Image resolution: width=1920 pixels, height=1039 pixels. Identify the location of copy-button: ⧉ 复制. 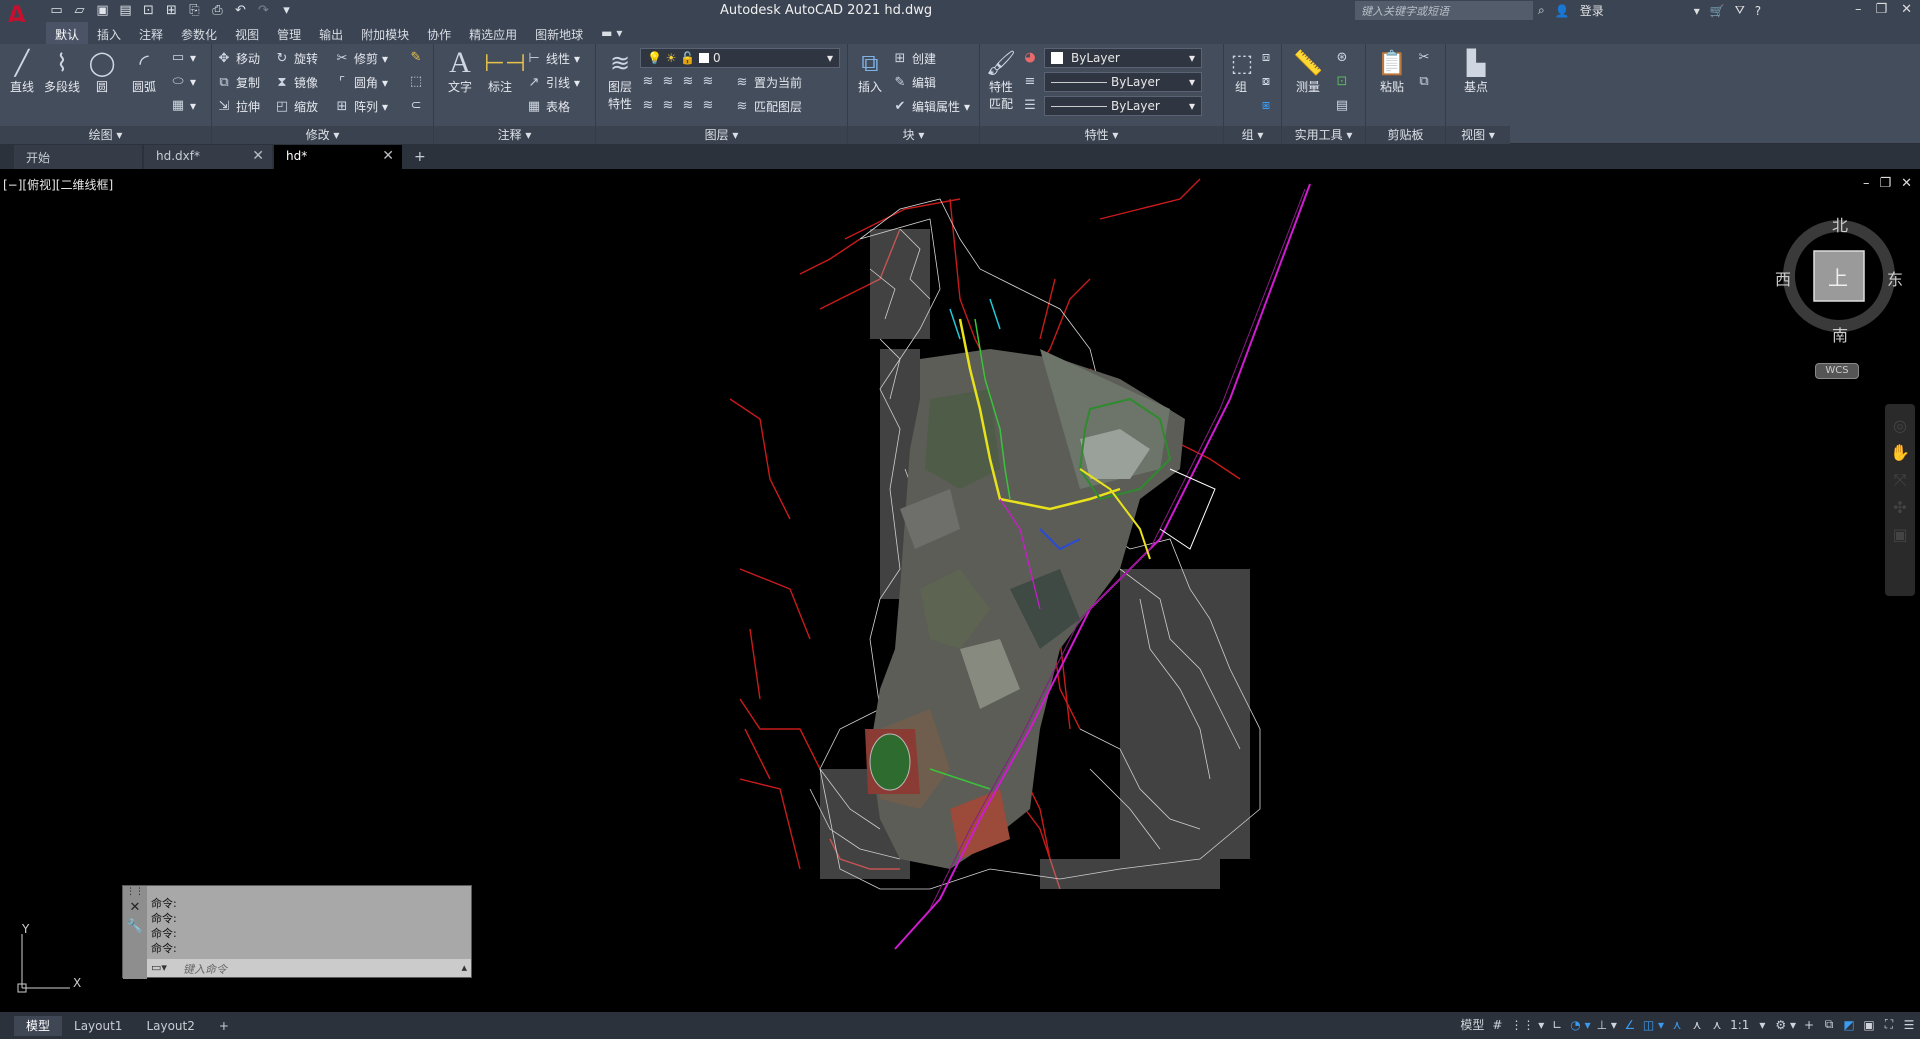
(238, 82).